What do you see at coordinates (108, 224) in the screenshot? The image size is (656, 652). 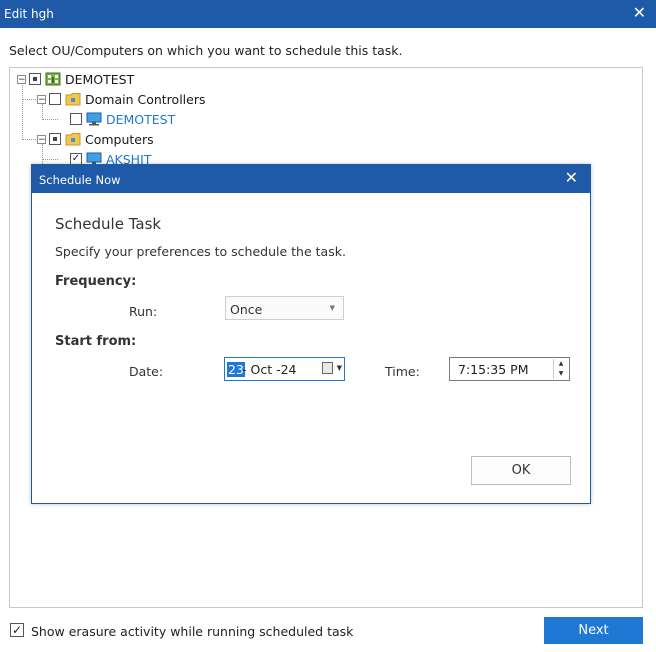 I see `dialog-heading: Schedule Task` at bounding box center [108, 224].